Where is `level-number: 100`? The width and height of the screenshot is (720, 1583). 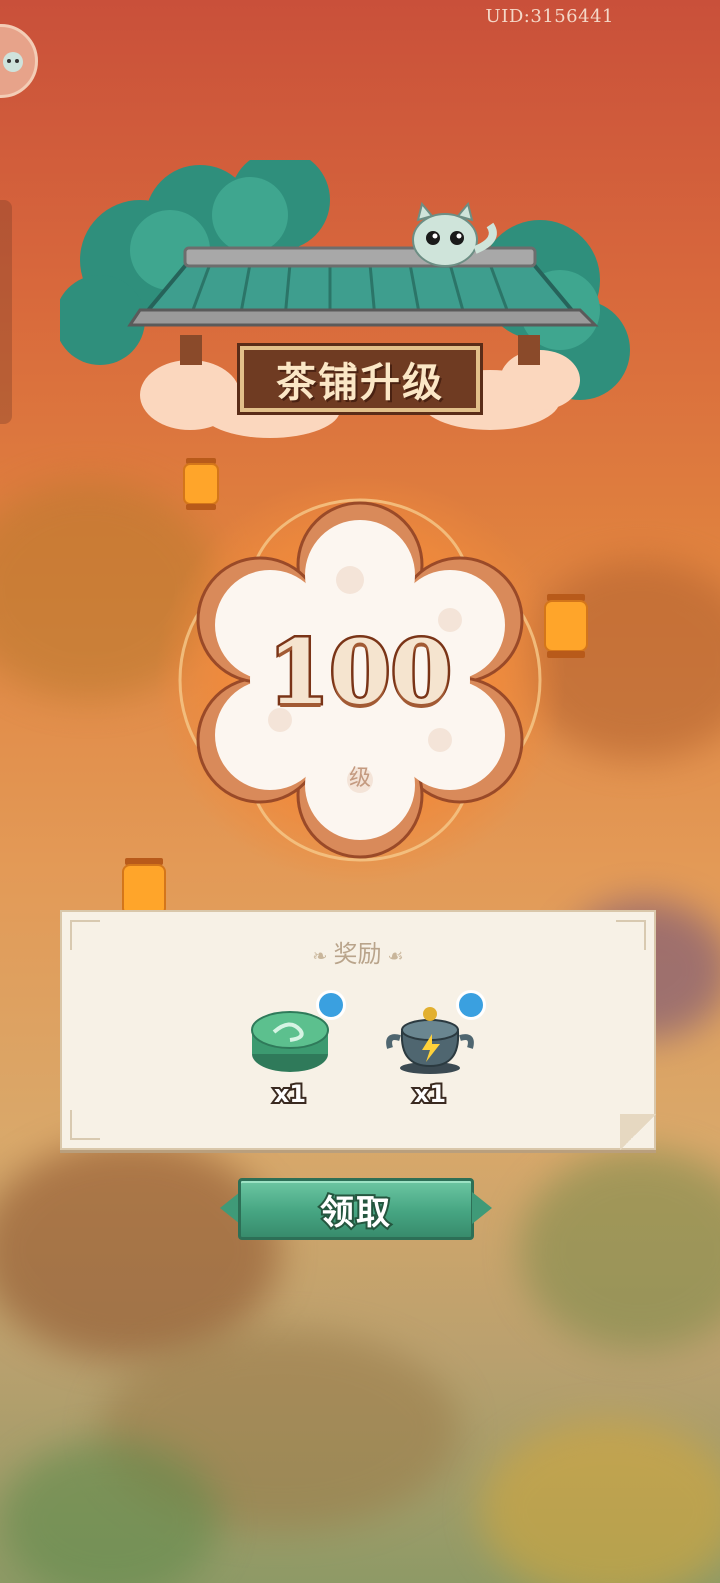
level-number: 100 is located at coordinates (360, 672).